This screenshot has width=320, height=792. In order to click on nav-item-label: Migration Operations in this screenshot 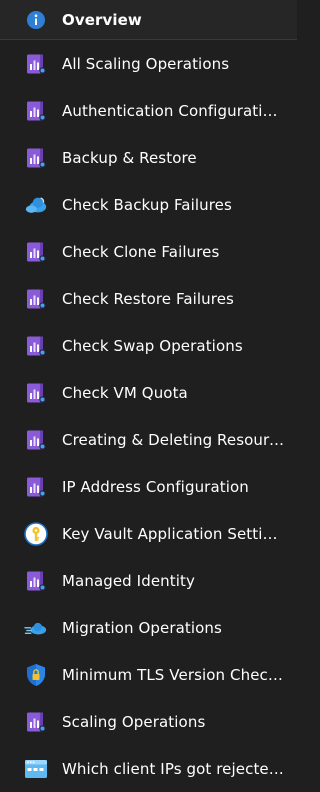, I will do `click(142, 627)`.